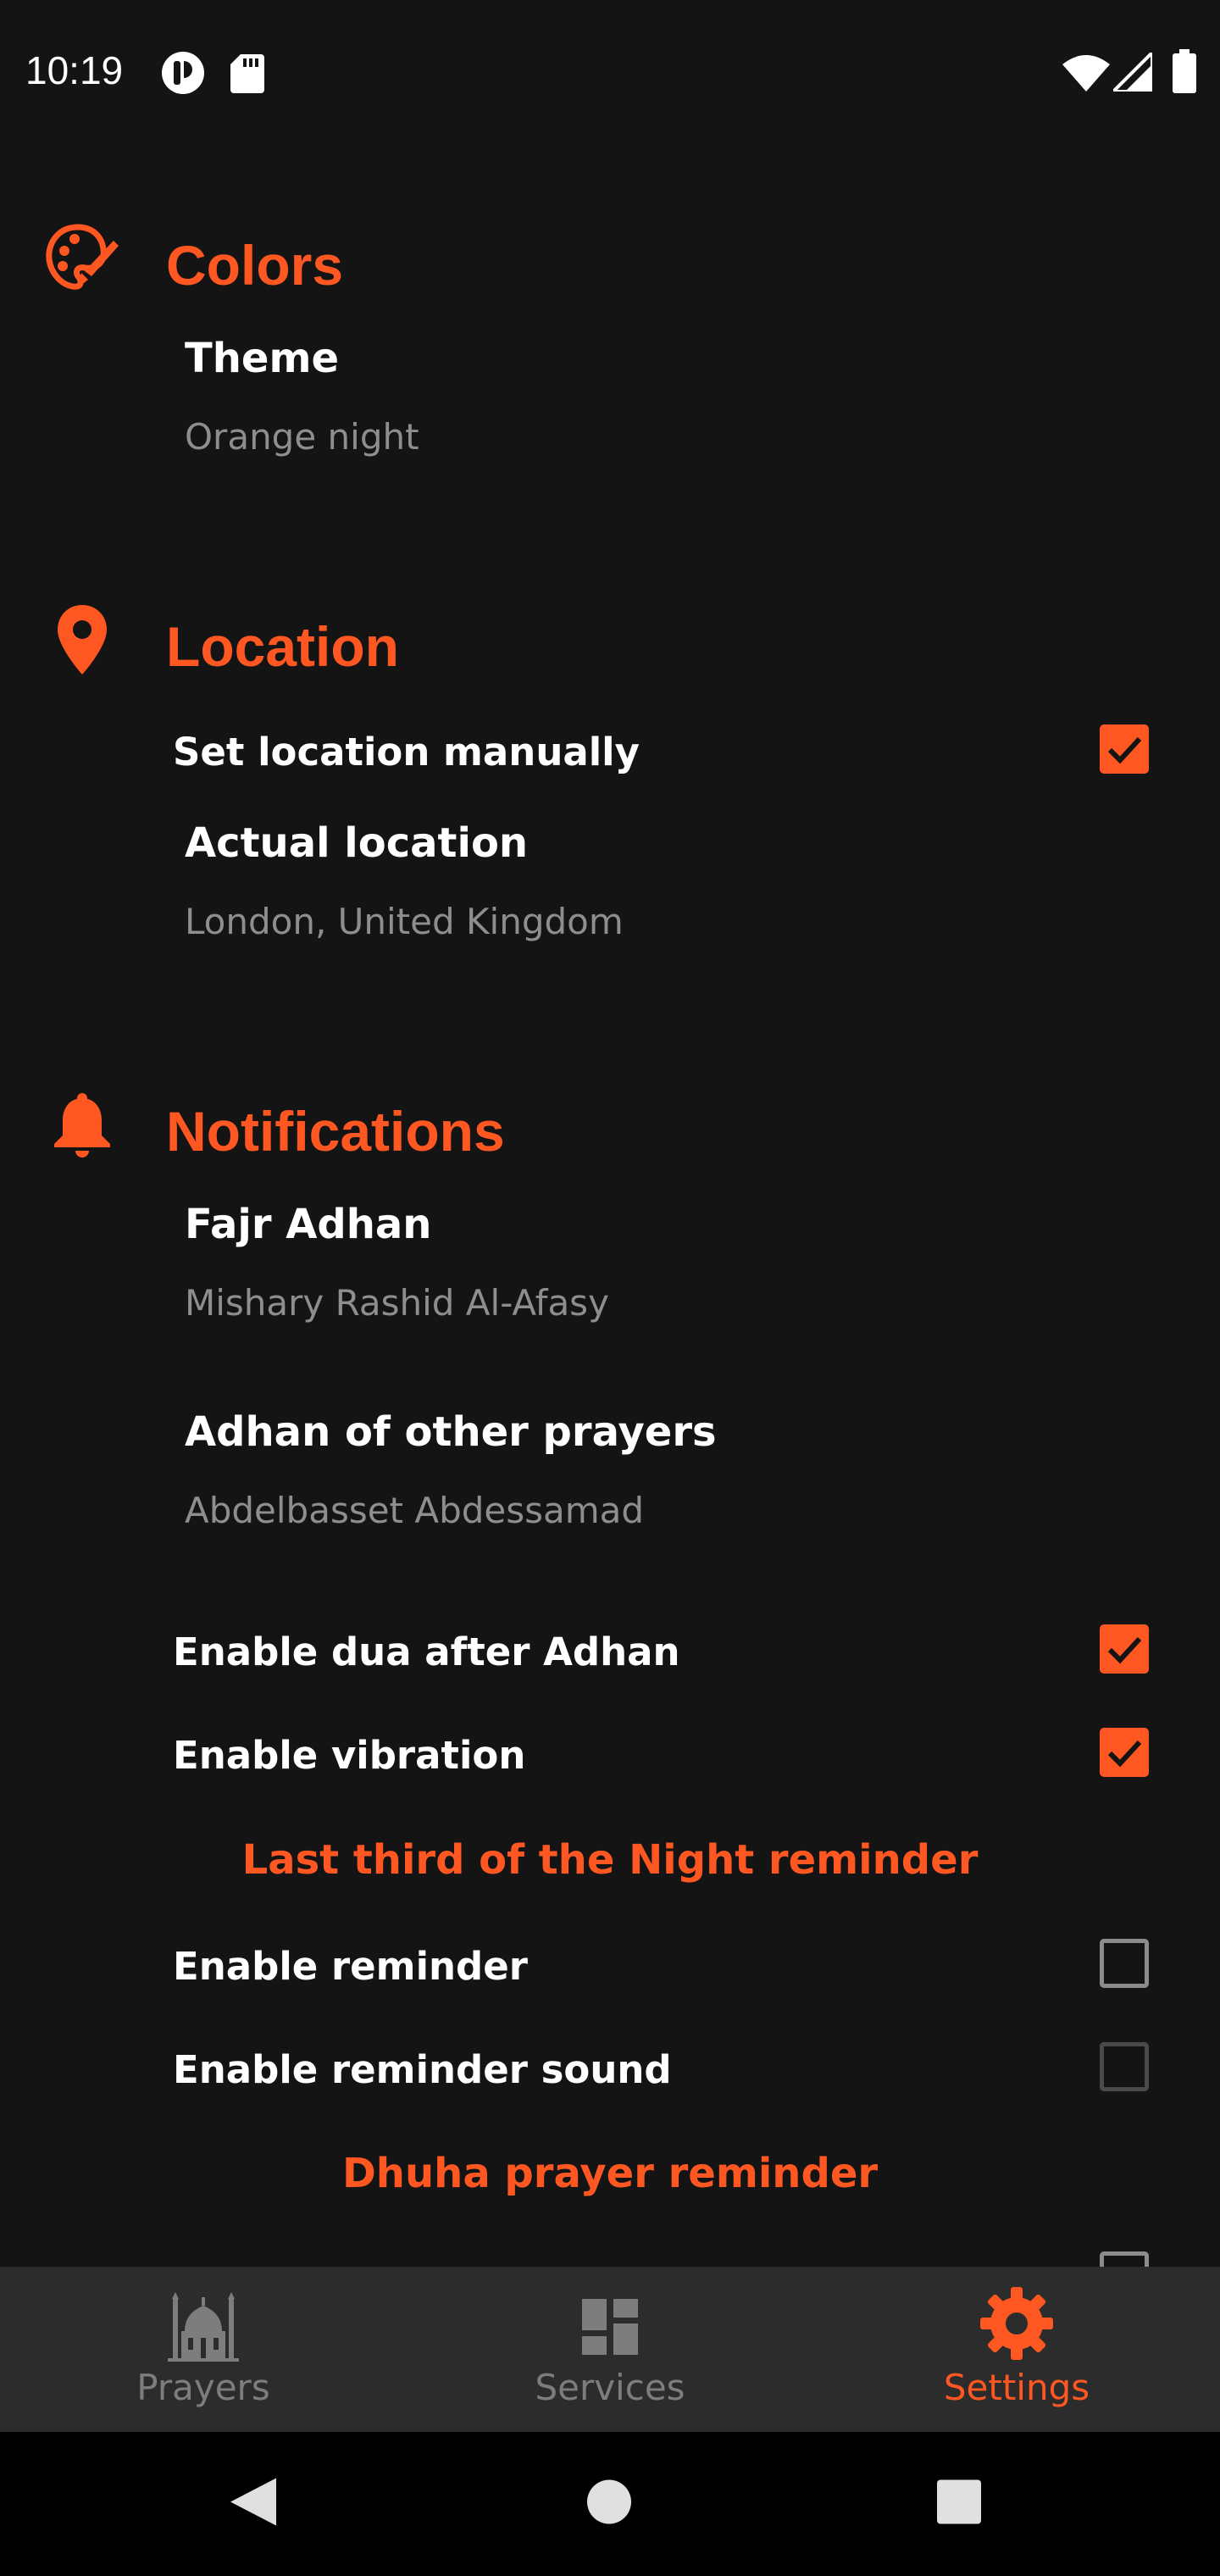 The image size is (1220, 2576). I want to click on check-label: Enable reminder, so click(350, 1966).